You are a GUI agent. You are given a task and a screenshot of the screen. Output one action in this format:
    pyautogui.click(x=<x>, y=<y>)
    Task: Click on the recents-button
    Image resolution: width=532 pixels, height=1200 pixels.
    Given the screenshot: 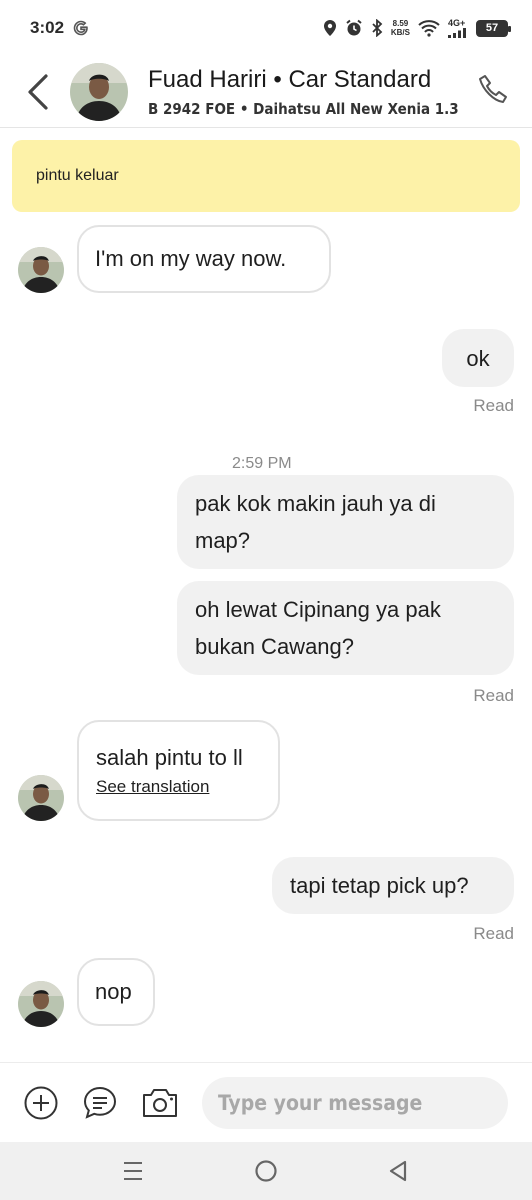 What is the action you would take?
    pyautogui.click(x=133, y=1171)
    